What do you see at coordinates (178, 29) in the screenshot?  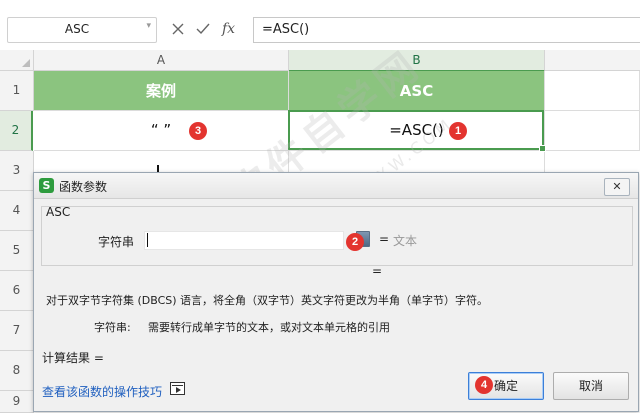 I see `close-icon` at bounding box center [178, 29].